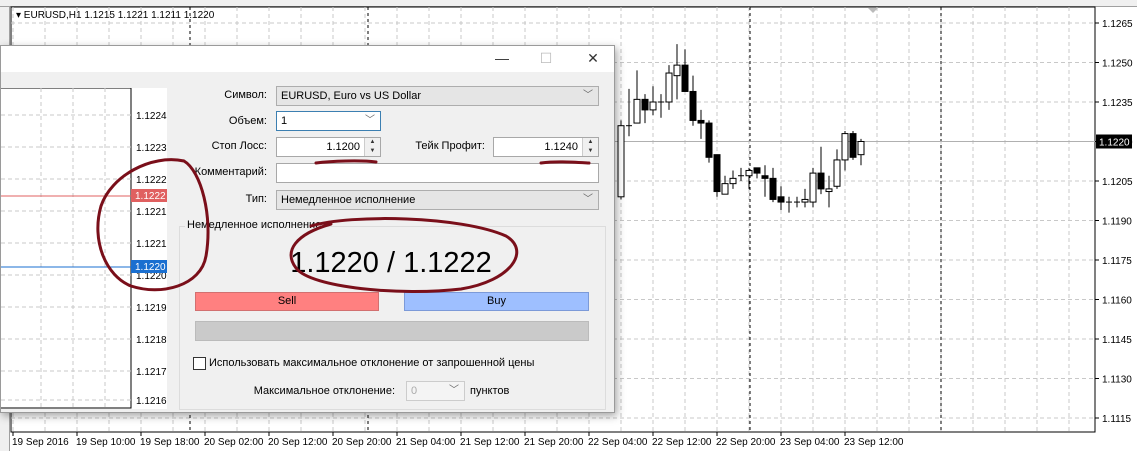  Describe the element at coordinates (1117, 103) in the screenshot. I see `price-label: 1.1235` at that location.